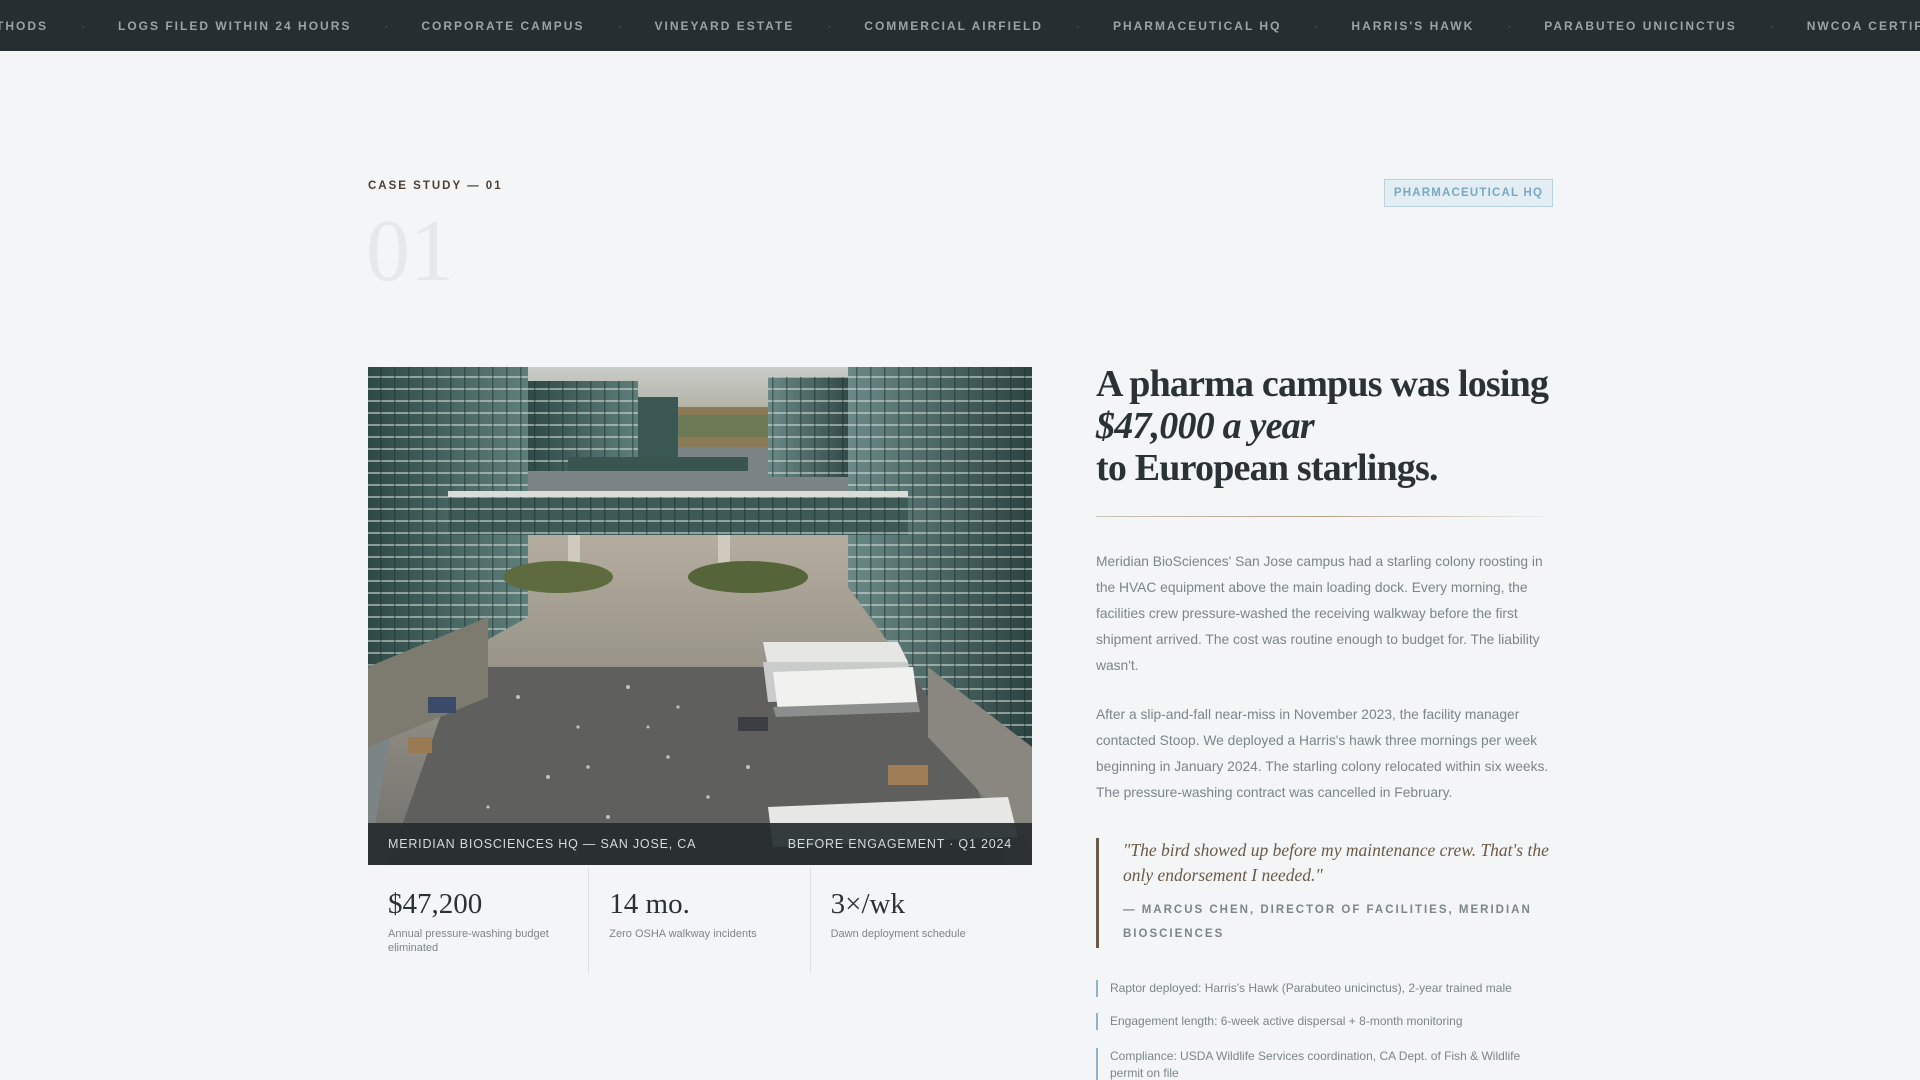 The image size is (1920, 1080). Describe the element at coordinates (867, 904) in the screenshot. I see `stat-value: 3×/wk` at that location.